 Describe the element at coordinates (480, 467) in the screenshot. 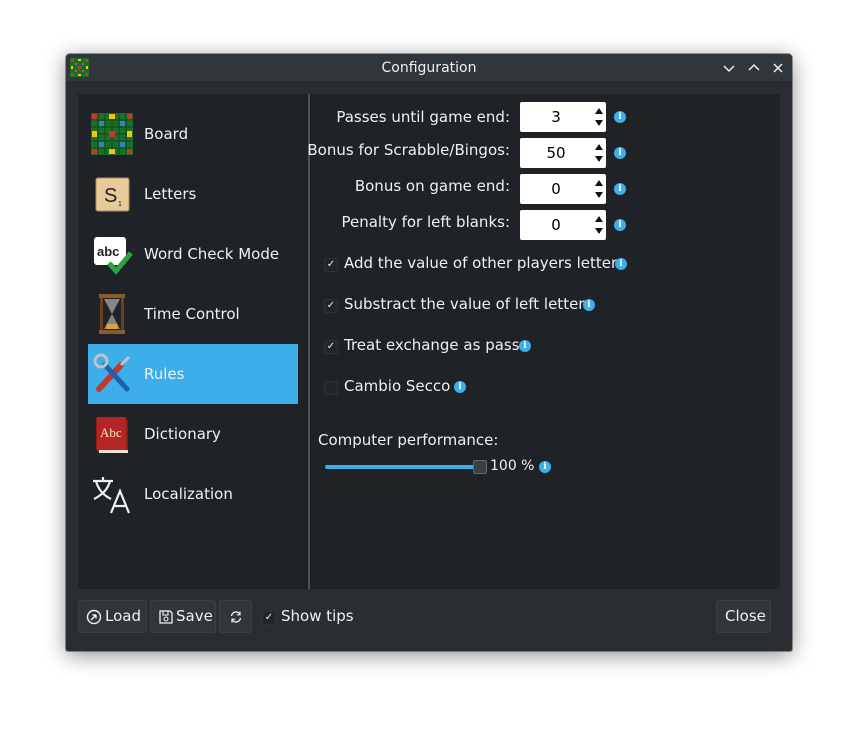

I see `performance-slider-handle` at that location.